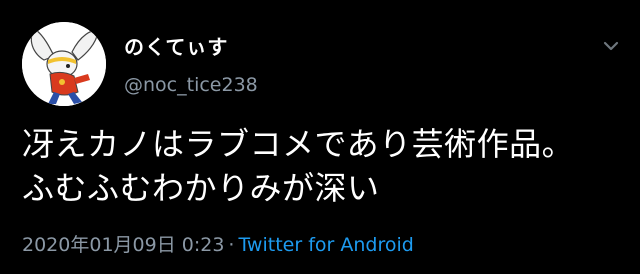 This screenshot has height=274, width=640. What do you see at coordinates (123, 245) in the screenshot?
I see `timestamp: 2020年01月09日 0:23` at bounding box center [123, 245].